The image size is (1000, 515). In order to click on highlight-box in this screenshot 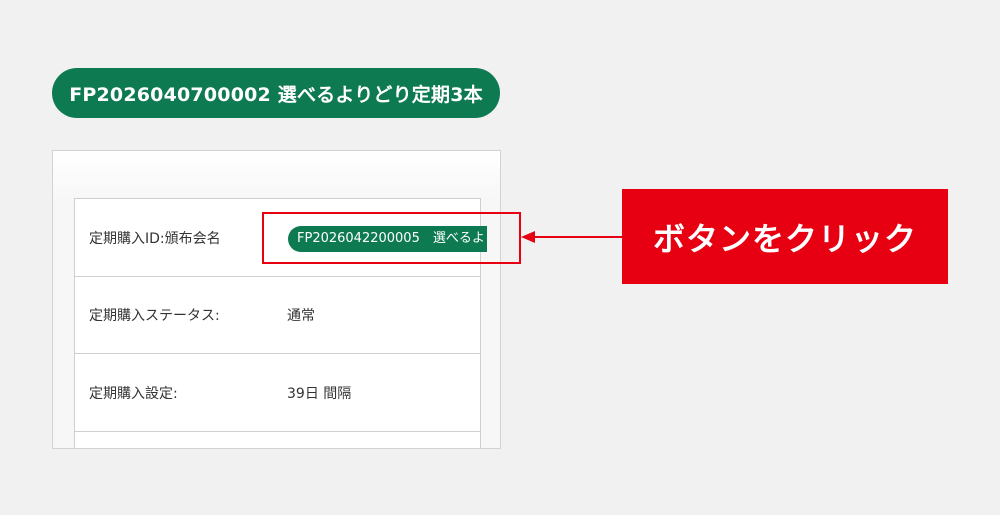, I will do `click(391, 238)`.